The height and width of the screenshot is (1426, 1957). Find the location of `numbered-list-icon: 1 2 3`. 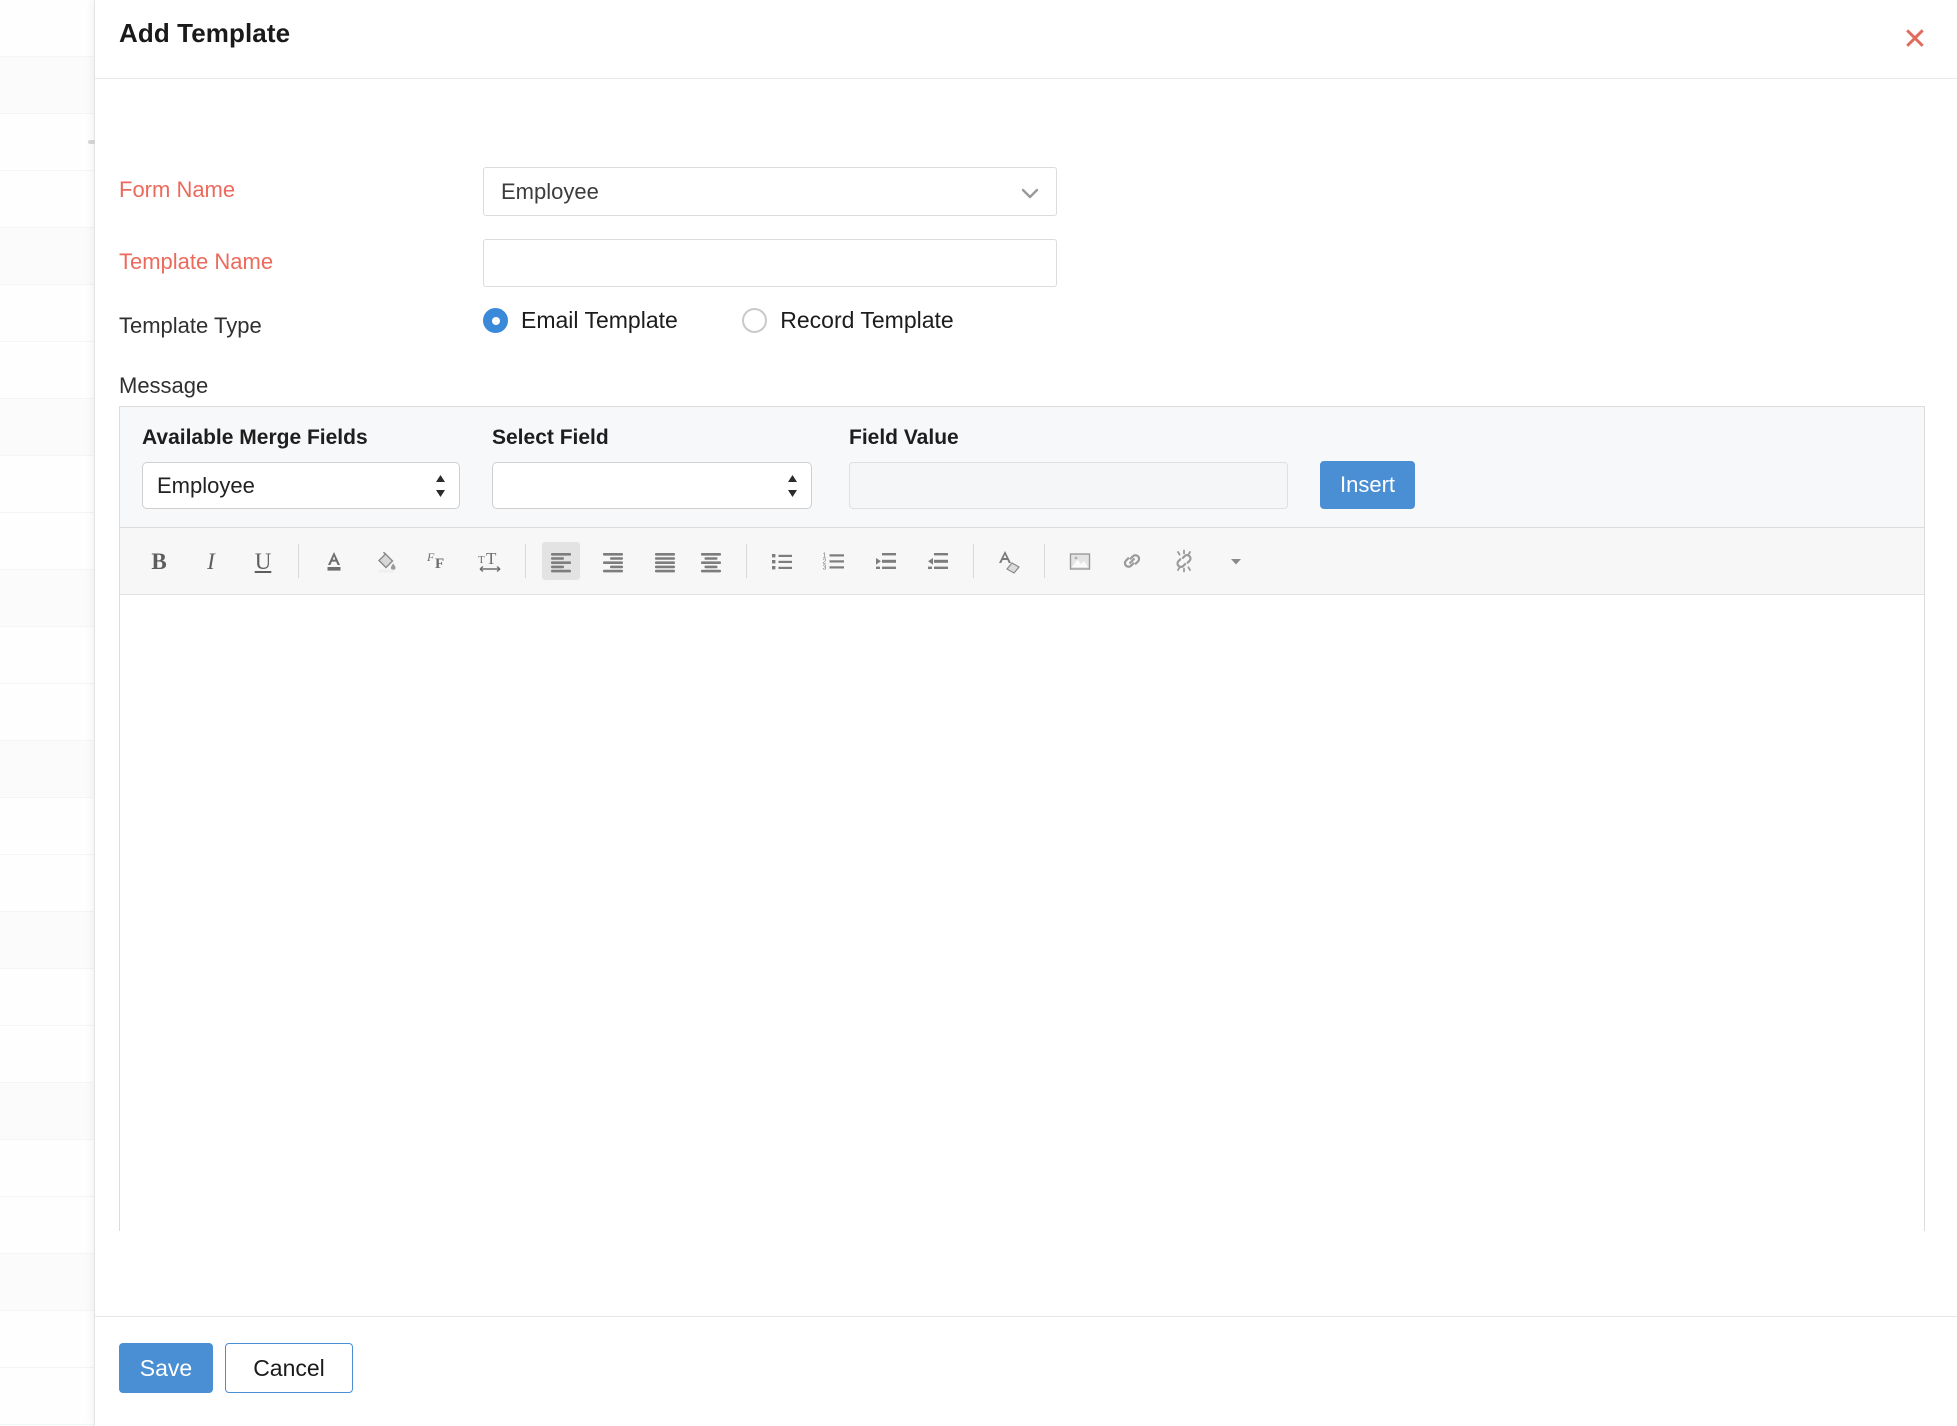

numbered-list-icon: 1 2 3 is located at coordinates (834, 561).